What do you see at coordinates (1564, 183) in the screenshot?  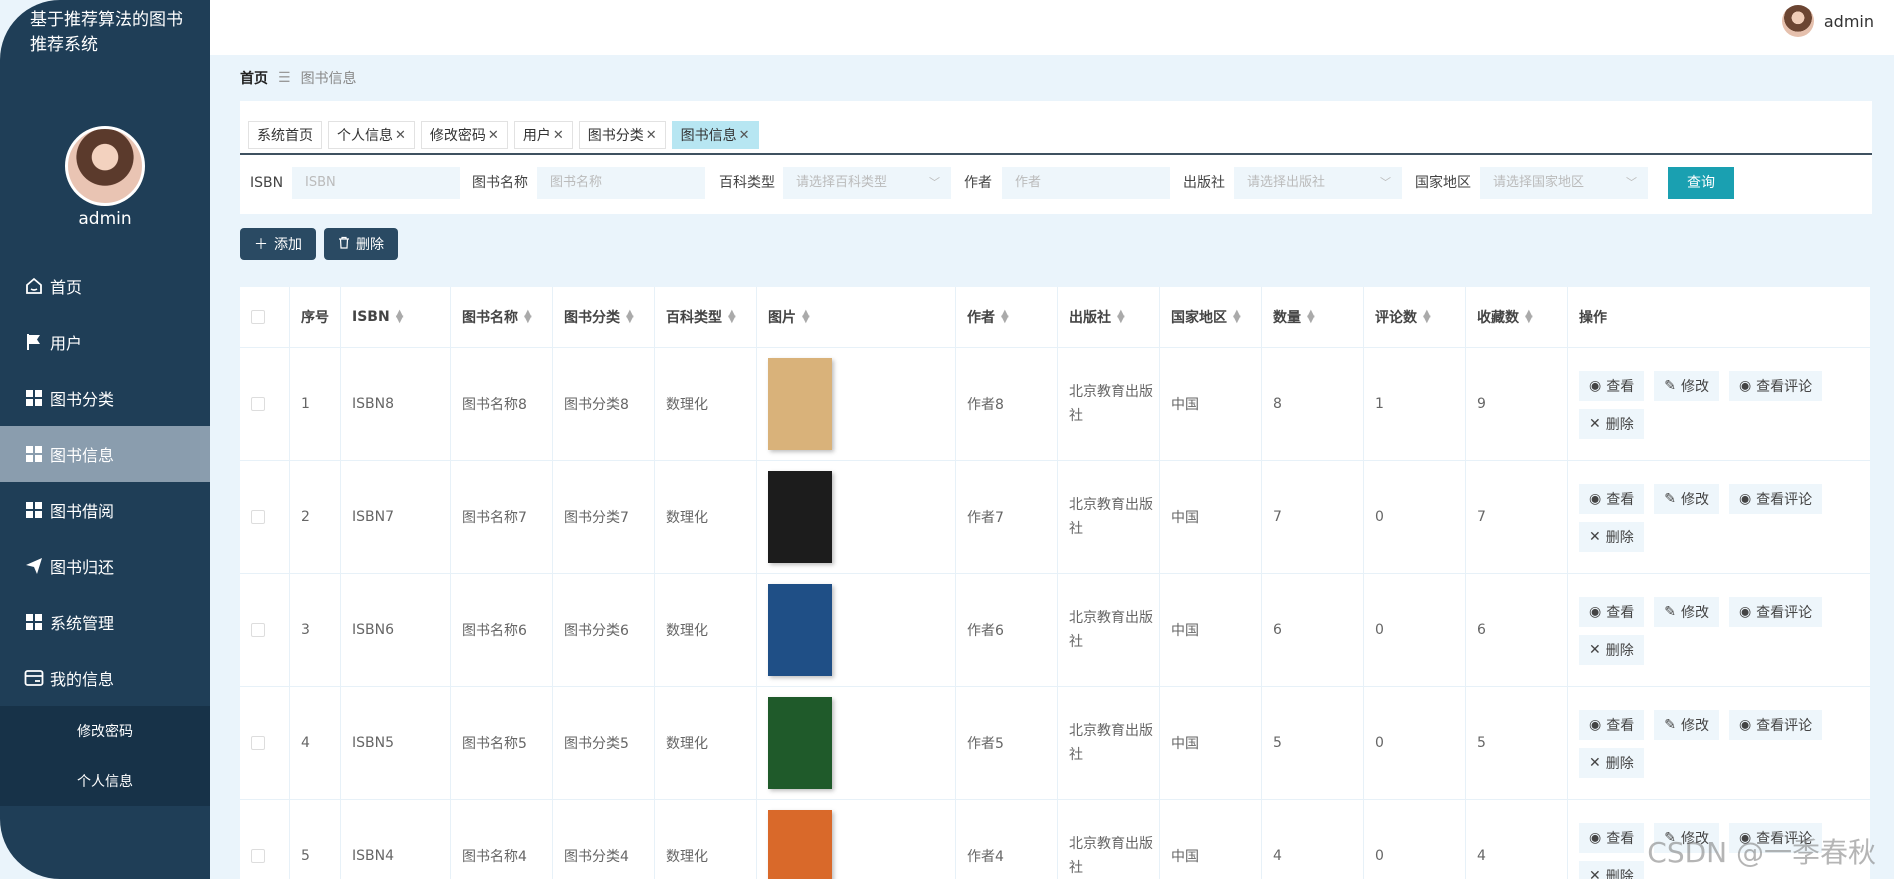 I see `region-select: 请选择国家地区 ﹀` at bounding box center [1564, 183].